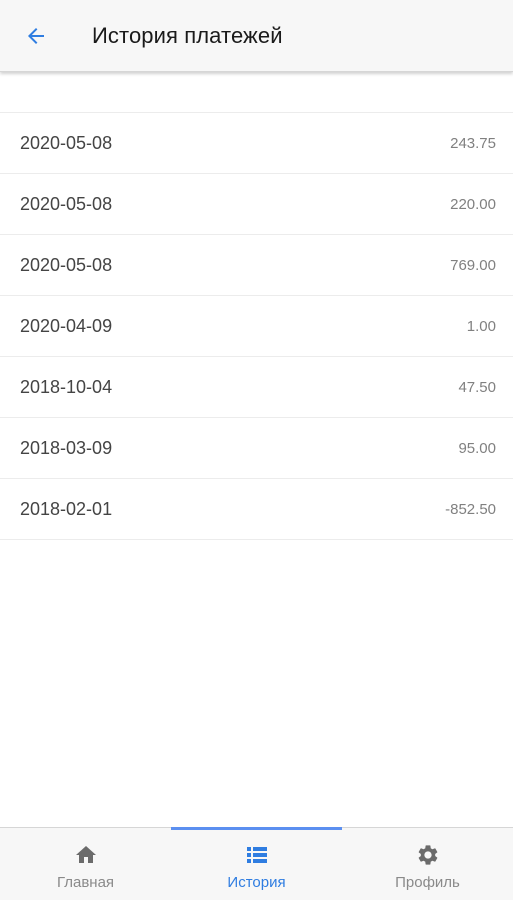 The height and width of the screenshot is (900, 513). What do you see at coordinates (470, 509) in the screenshot?
I see `payment-amount: -852.50` at bounding box center [470, 509].